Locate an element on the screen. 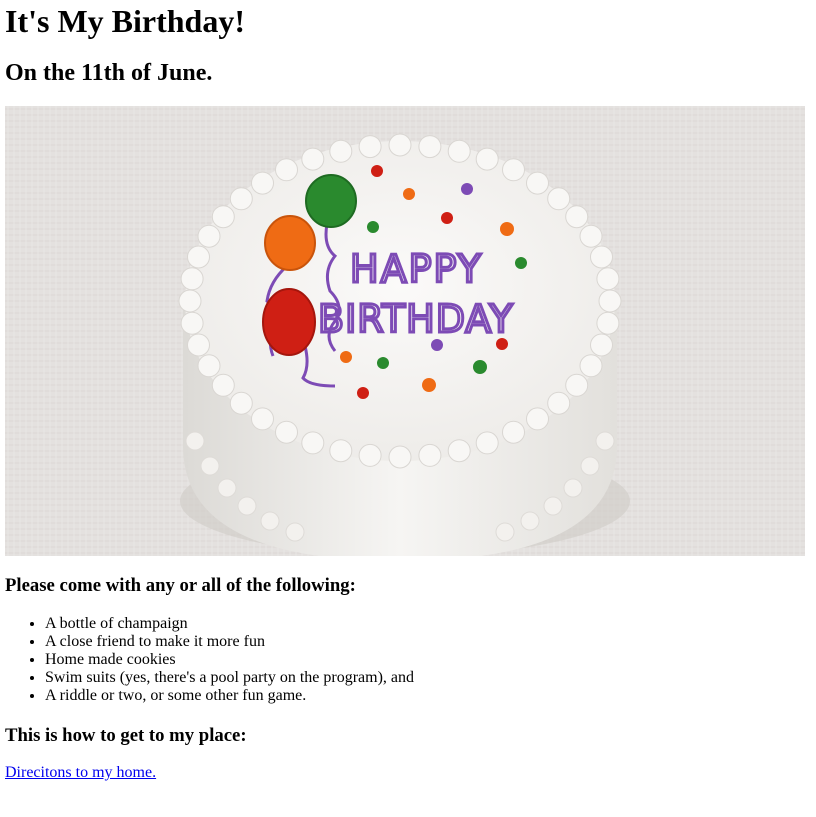 This screenshot has width=816, height=817. list-item: Home made cookies is located at coordinates (229, 660).